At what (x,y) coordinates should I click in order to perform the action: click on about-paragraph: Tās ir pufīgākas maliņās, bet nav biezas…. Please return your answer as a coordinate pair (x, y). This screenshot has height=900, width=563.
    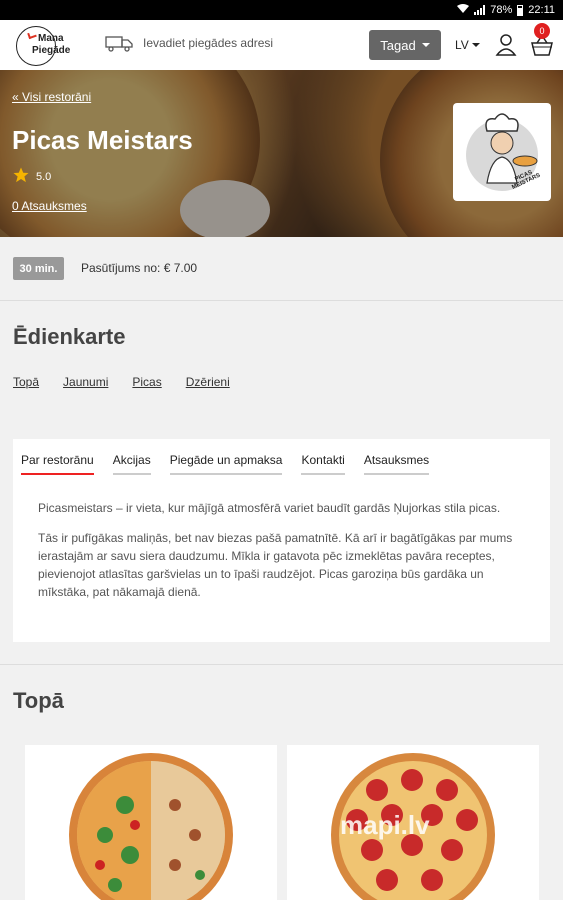
    Looking at the image, I should click on (275, 565).